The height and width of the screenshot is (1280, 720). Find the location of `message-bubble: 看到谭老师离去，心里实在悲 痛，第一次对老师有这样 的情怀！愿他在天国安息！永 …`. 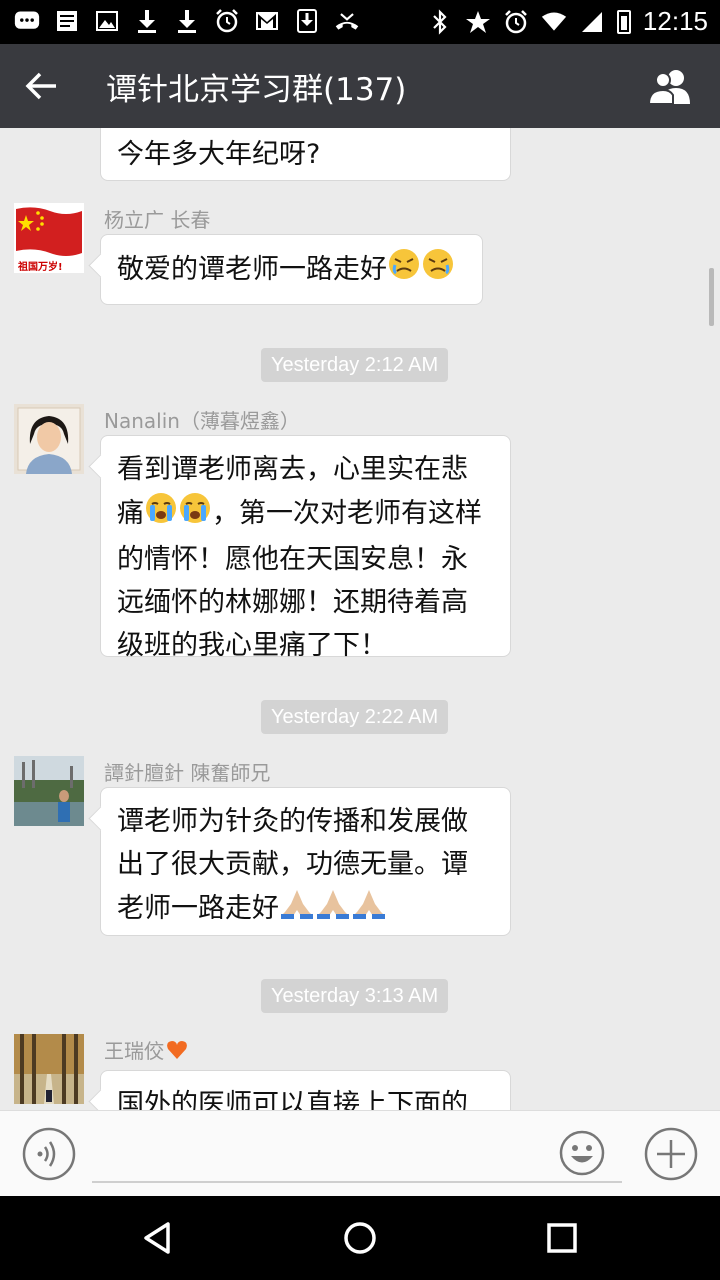

message-bubble: 看到谭老师离去，心里实在悲 痛，第一次对老师有这样 的情怀！愿他在天国安息！永 … is located at coordinates (305, 548).